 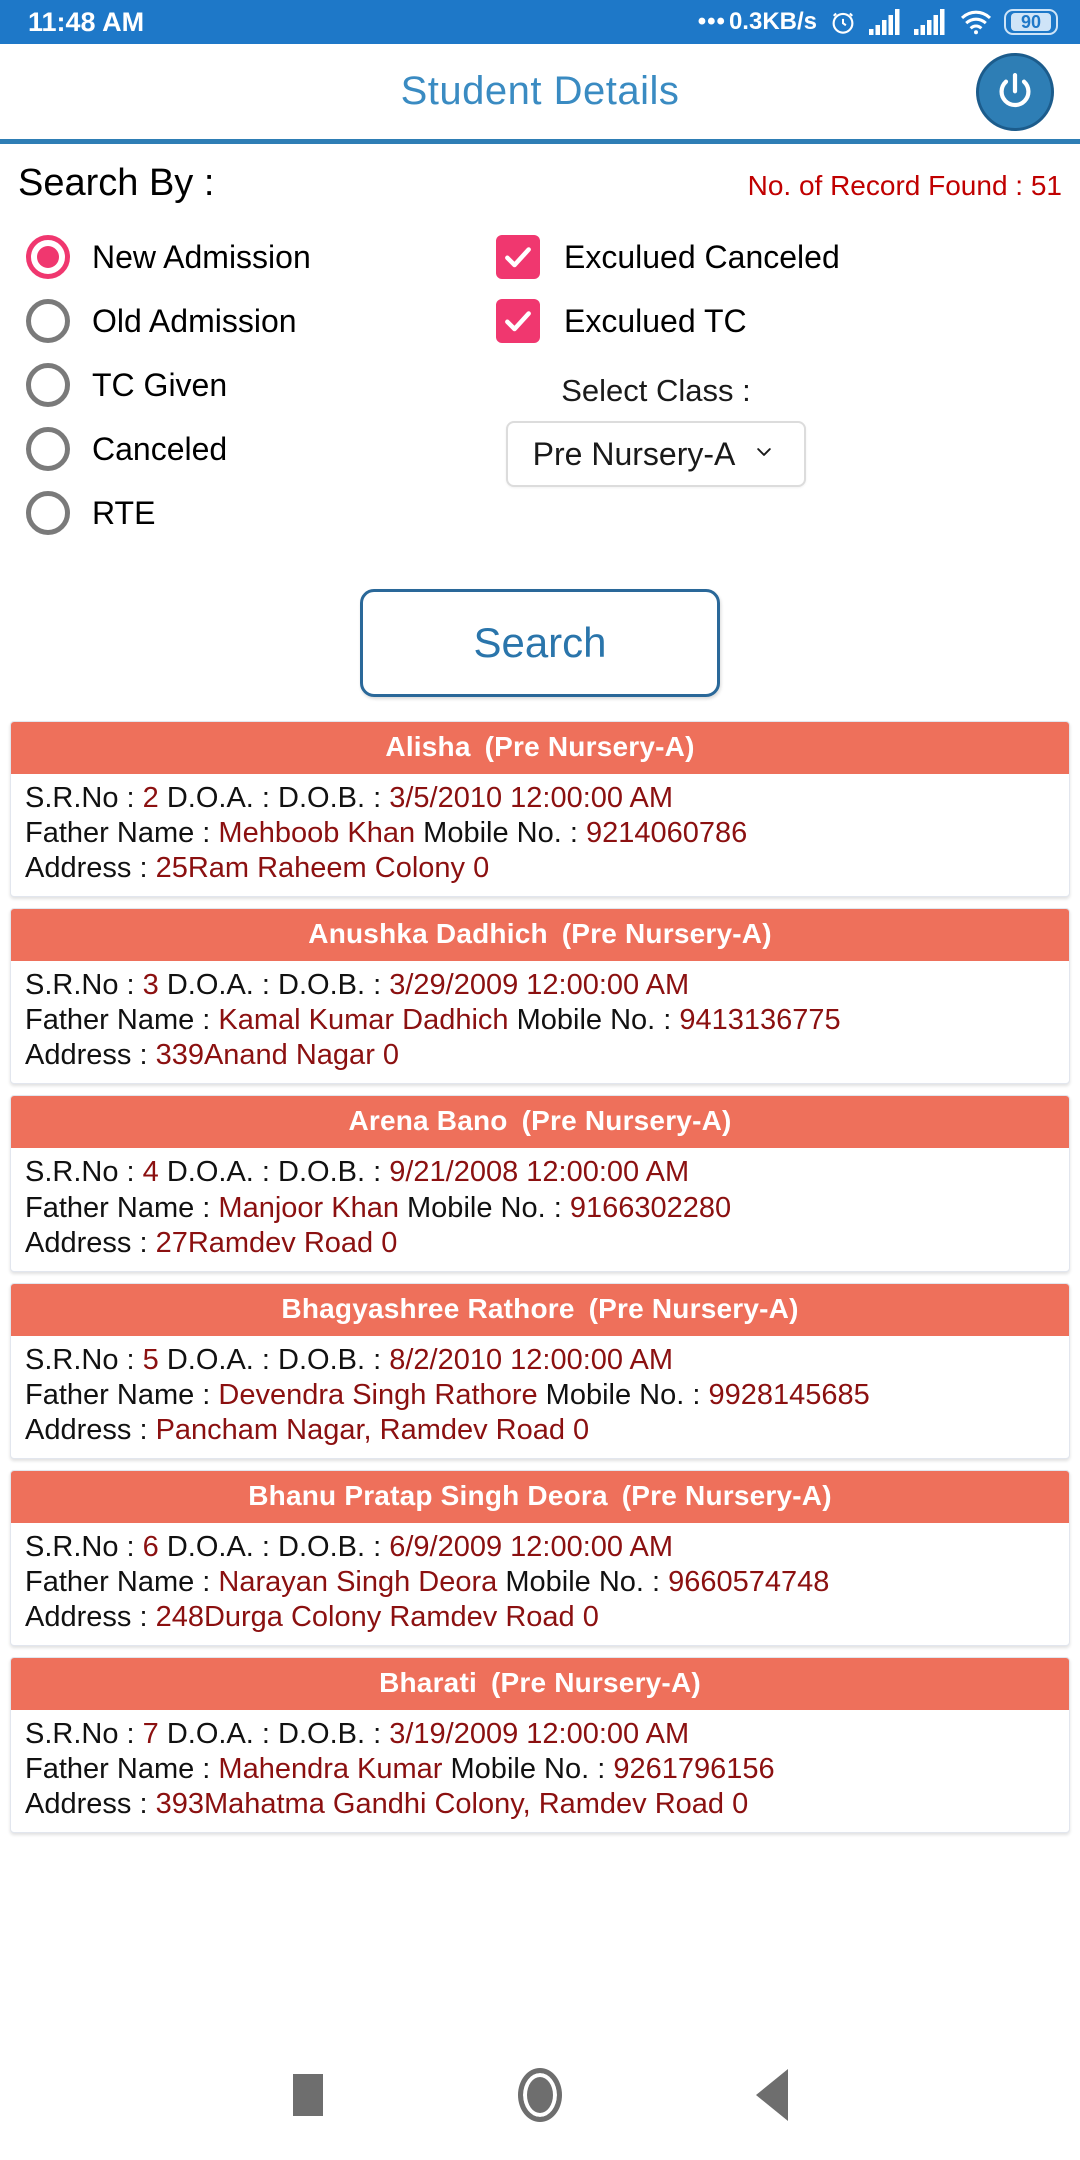 I want to click on address-value: 393Mahatma Gandhi Colony, Ramdev Road 0, so click(x=452, y=1804).